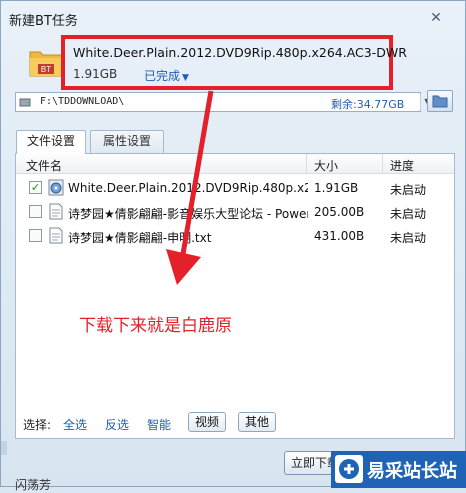 The width and height of the screenshot is (466, 493). What do you see at coordinates (190, 187) in the screenshot?
I see `annotation-arrow-icon` at bounding box center [190, 187].